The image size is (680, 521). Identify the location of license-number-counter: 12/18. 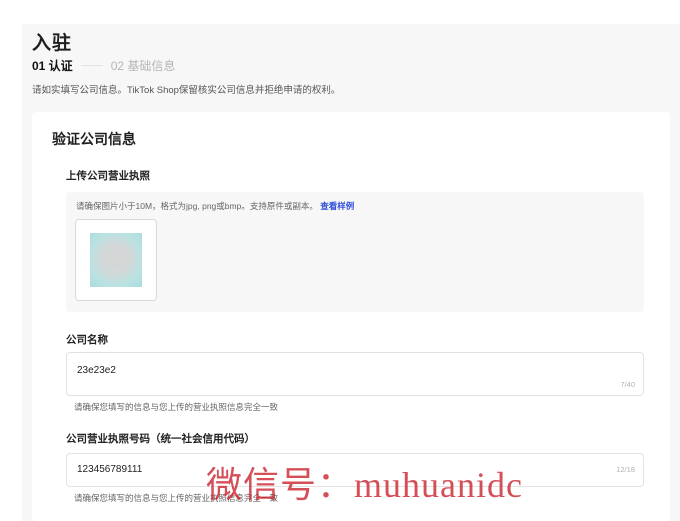
(625, 469).